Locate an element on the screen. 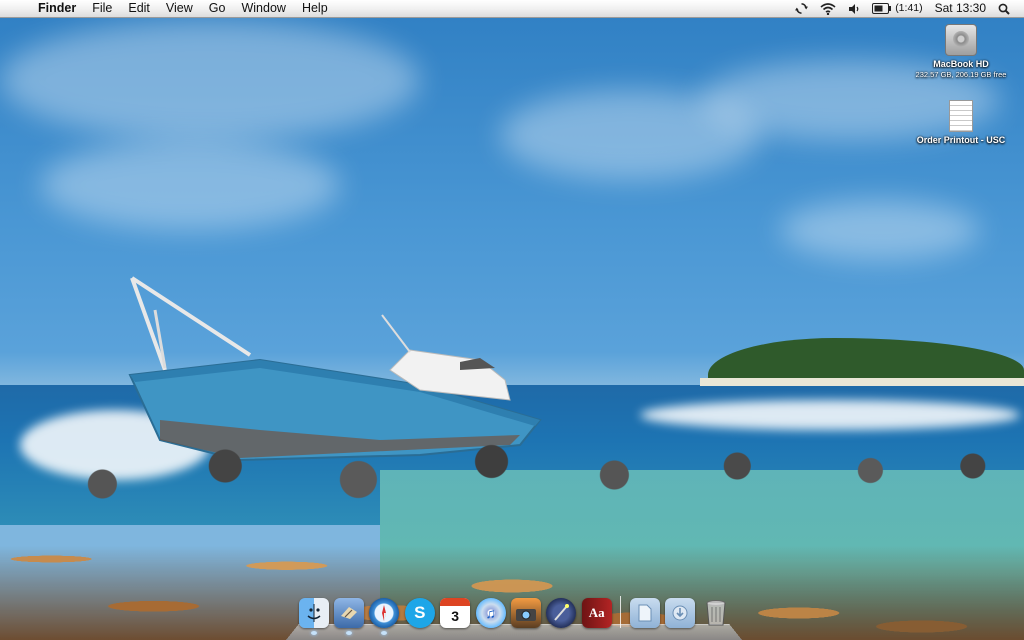  dock-separator is located at coordinates (621, 612).